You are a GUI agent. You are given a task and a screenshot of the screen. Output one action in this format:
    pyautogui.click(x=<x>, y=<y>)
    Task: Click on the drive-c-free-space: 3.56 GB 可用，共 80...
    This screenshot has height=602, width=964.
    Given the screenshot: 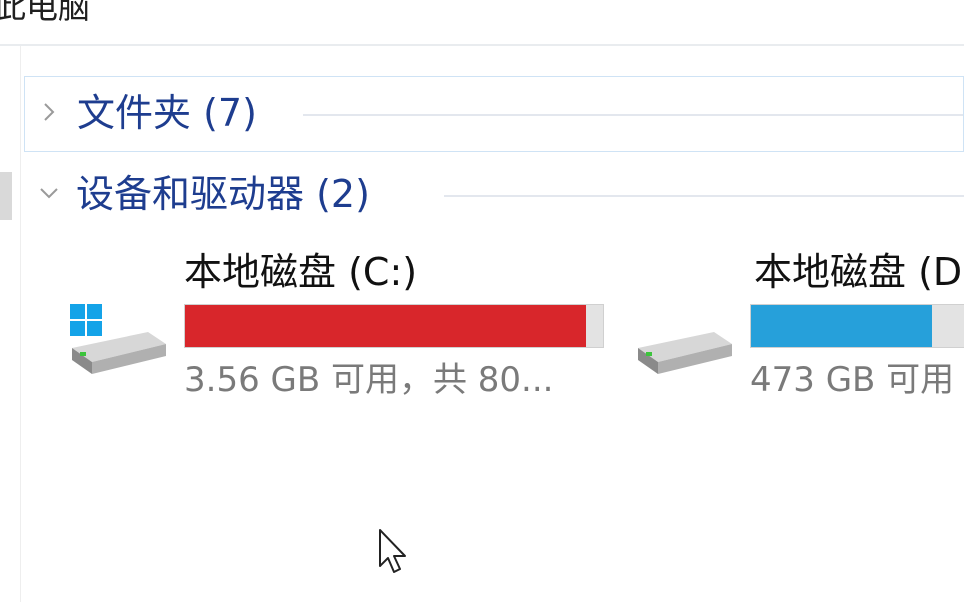 What is the action you would take?
    pyautogui.click(x=369, y=380)
    